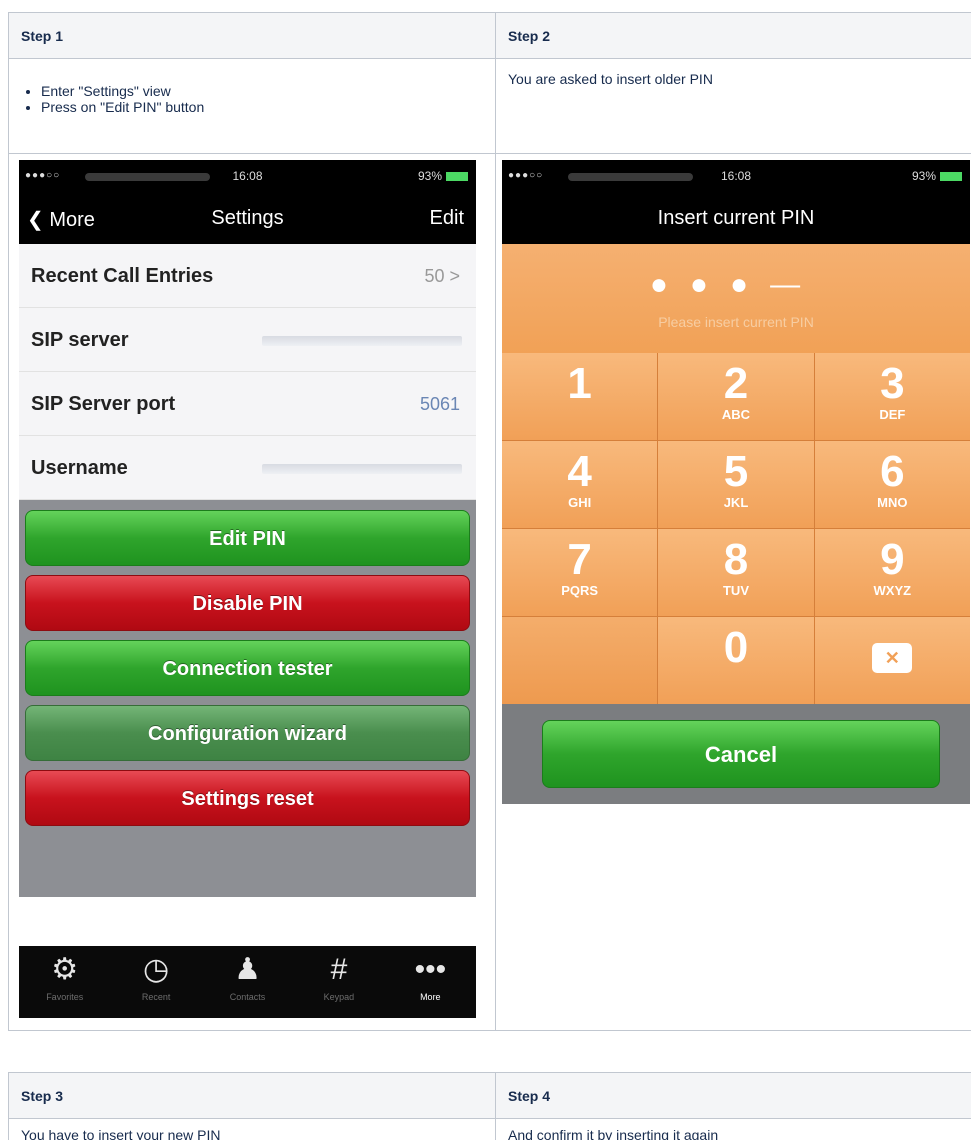 The width and height of the screenshot is (971, 1140). I want to click on nav-bar: Insert current PIN, so click(736, 219).